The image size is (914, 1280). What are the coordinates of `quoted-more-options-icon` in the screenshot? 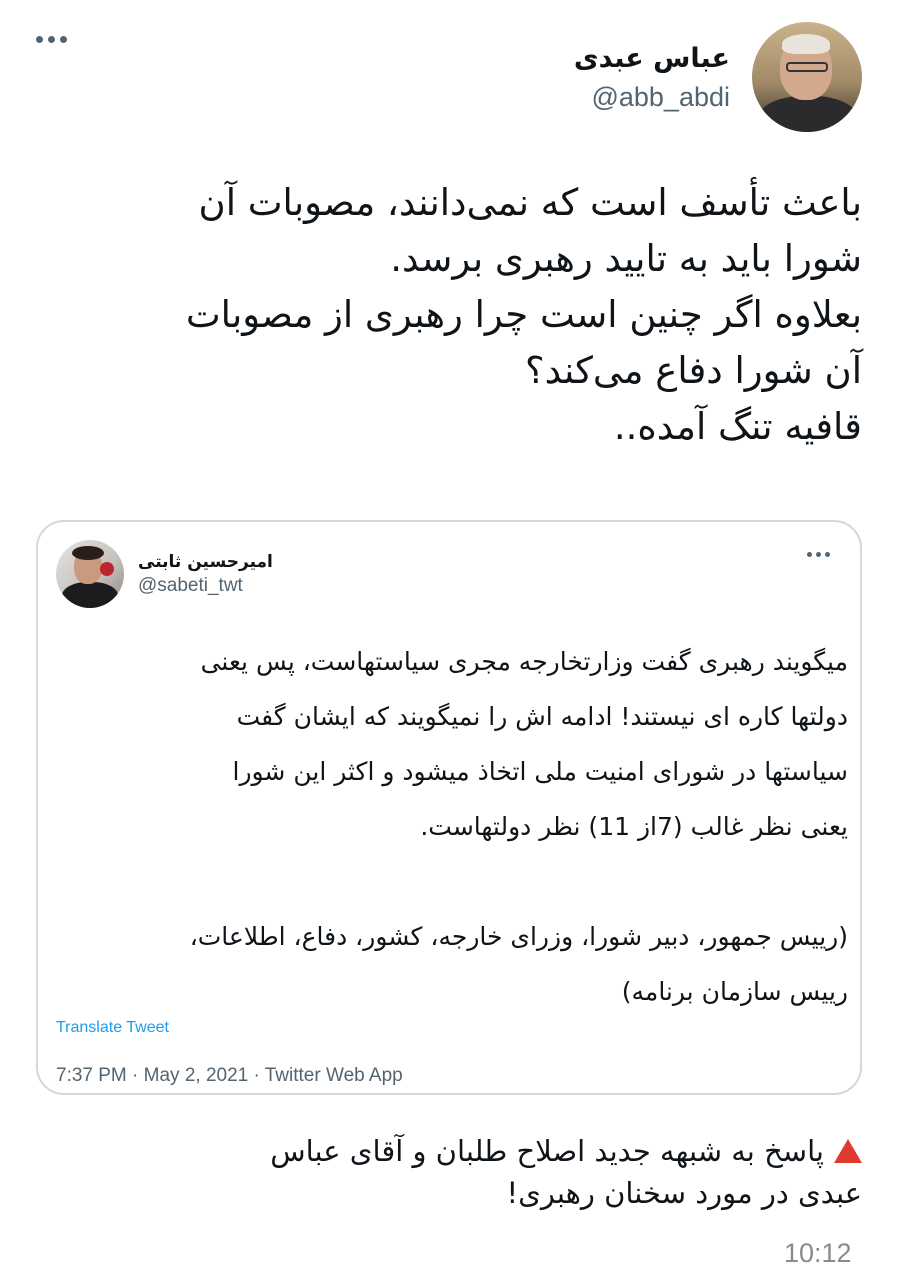 It's located at (818, 554).